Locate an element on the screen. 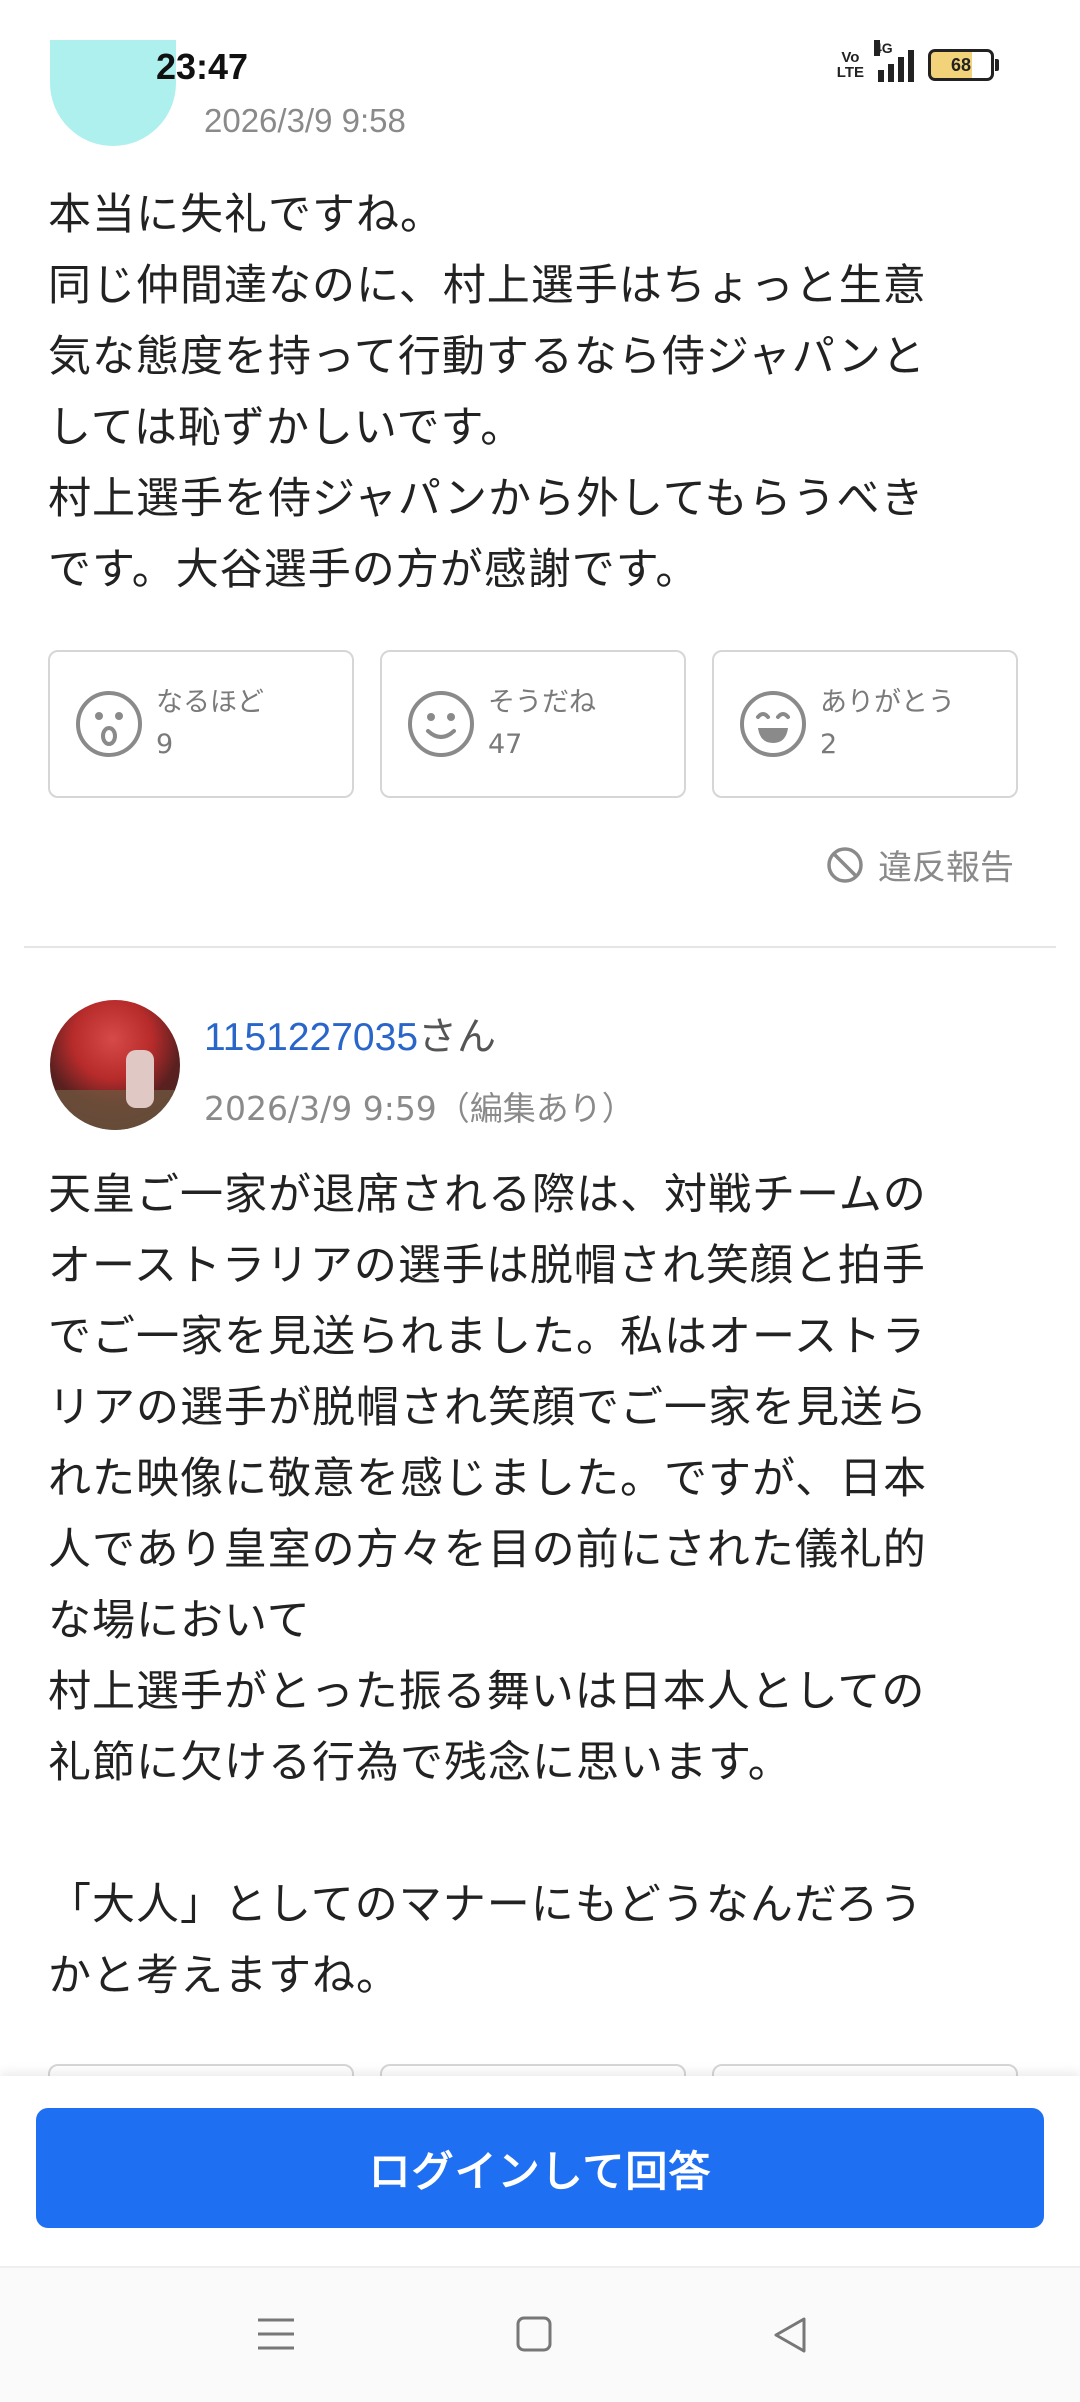  bottom-action-bar: ログインして回答 is located at coordinates (540, 2171).